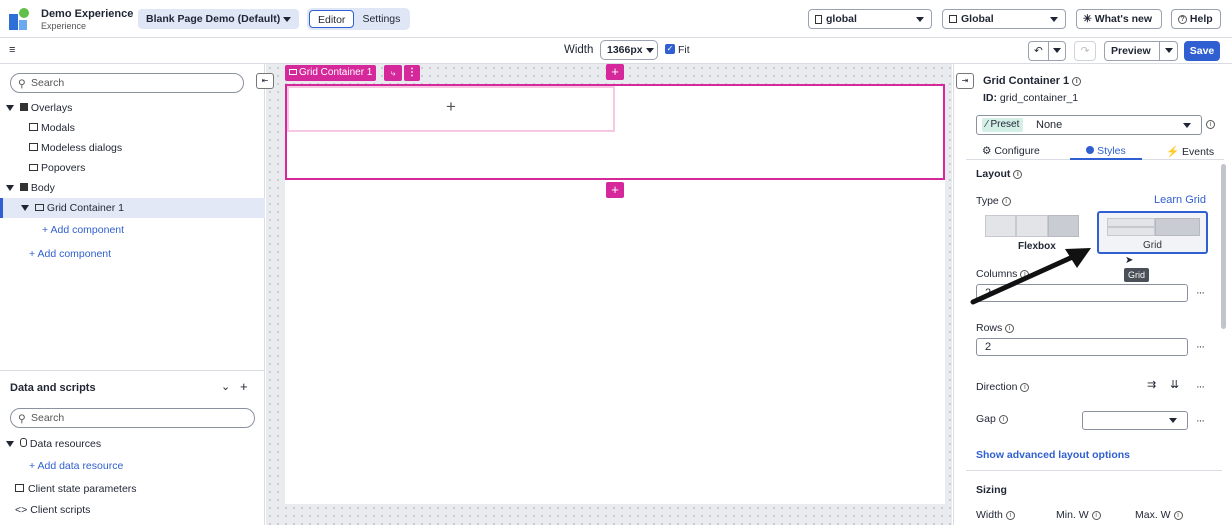  What do you see at coordinates (1196, 19) in the screenshot?
I see `help-button: ? Help` at bounding box center [1196, 19].